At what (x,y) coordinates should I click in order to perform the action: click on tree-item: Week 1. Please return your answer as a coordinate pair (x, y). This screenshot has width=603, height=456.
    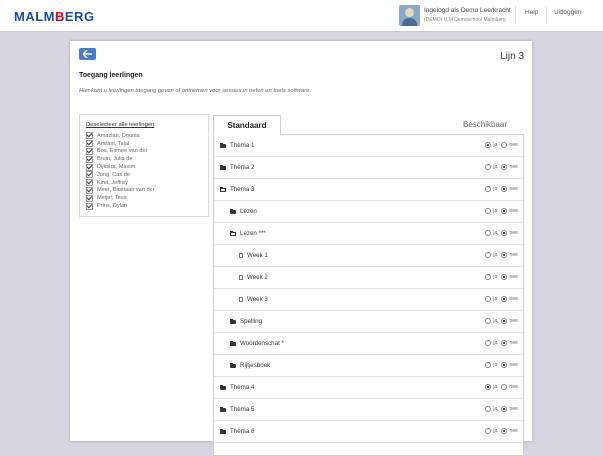
    Looking at the image, I should click on (253, 255).